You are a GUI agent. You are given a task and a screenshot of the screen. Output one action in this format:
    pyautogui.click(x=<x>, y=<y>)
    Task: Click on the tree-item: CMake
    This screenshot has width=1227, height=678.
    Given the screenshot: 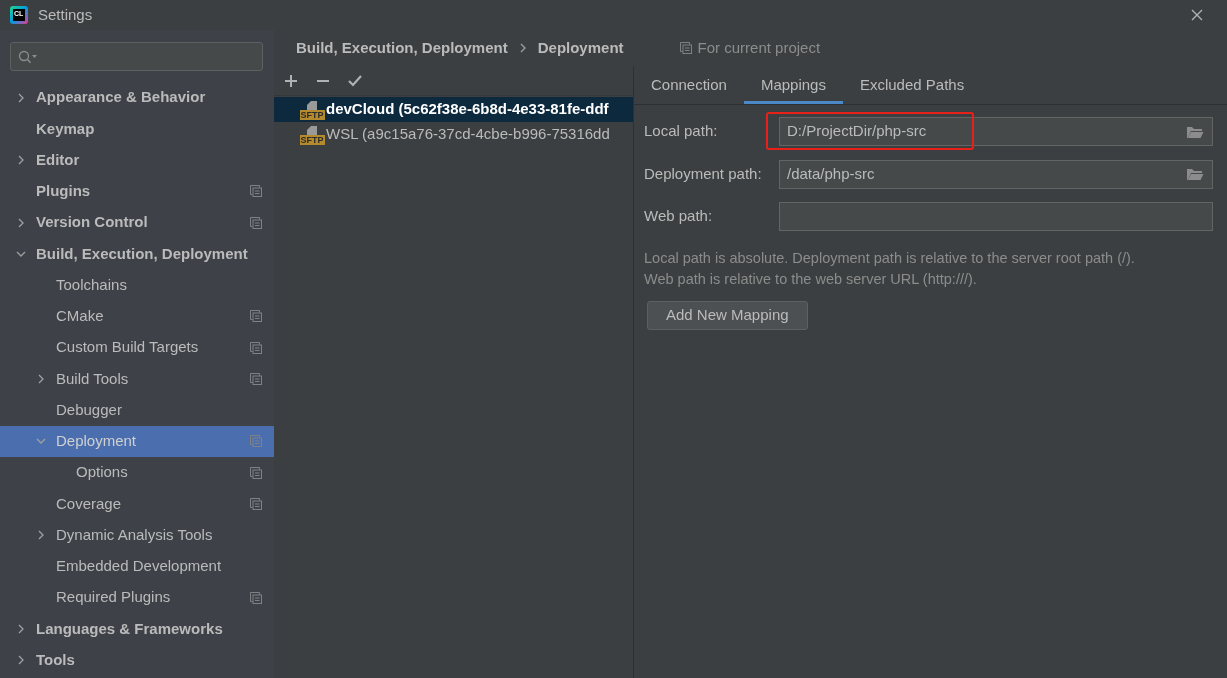 What is the action you would take?
    pyautogui.click(x=137, y=316)
    